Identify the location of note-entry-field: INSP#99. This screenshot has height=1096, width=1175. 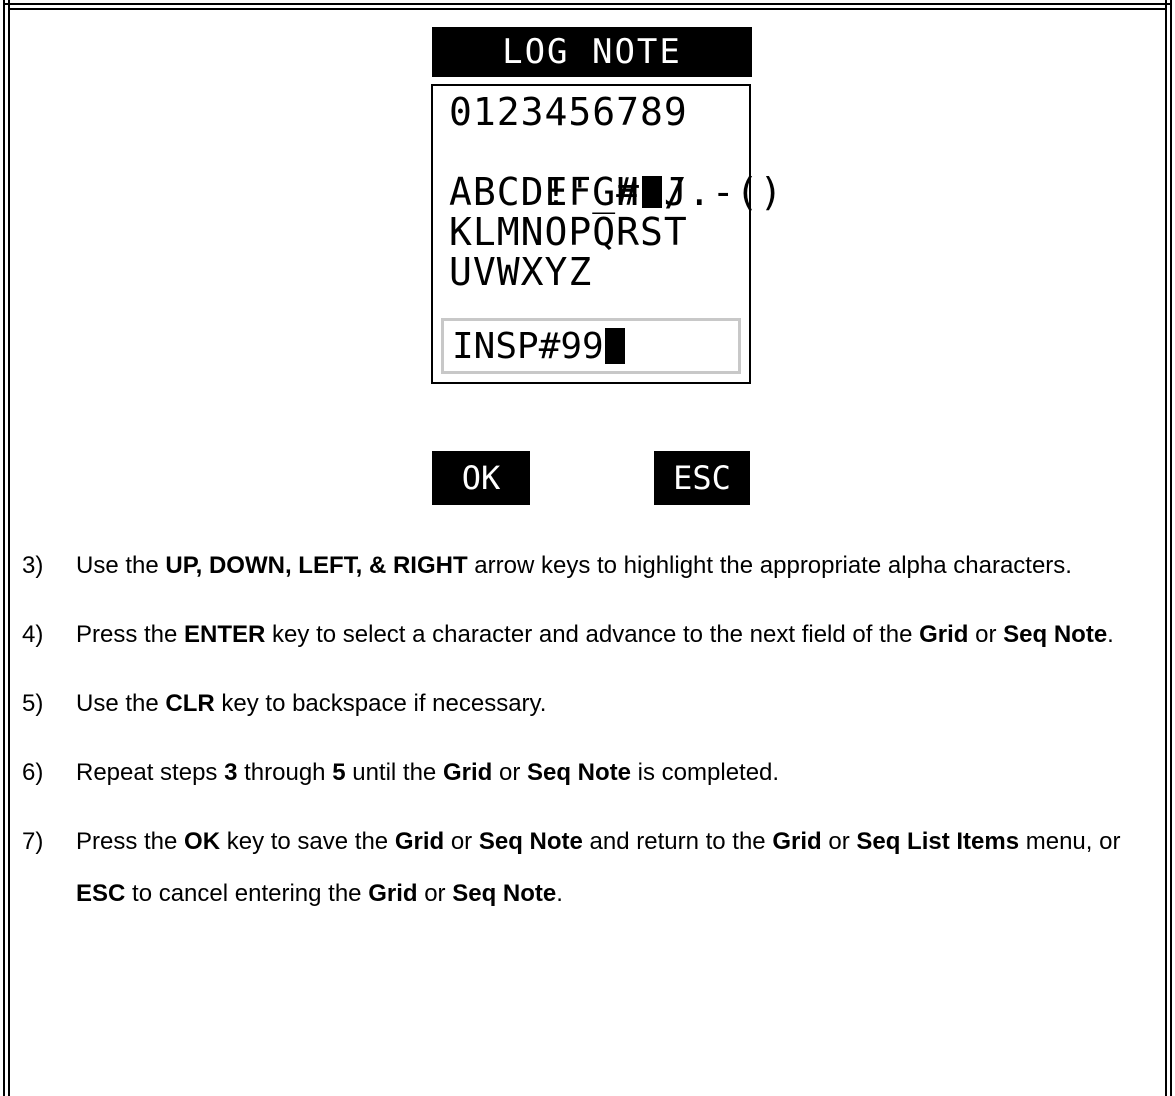
(591, 346).